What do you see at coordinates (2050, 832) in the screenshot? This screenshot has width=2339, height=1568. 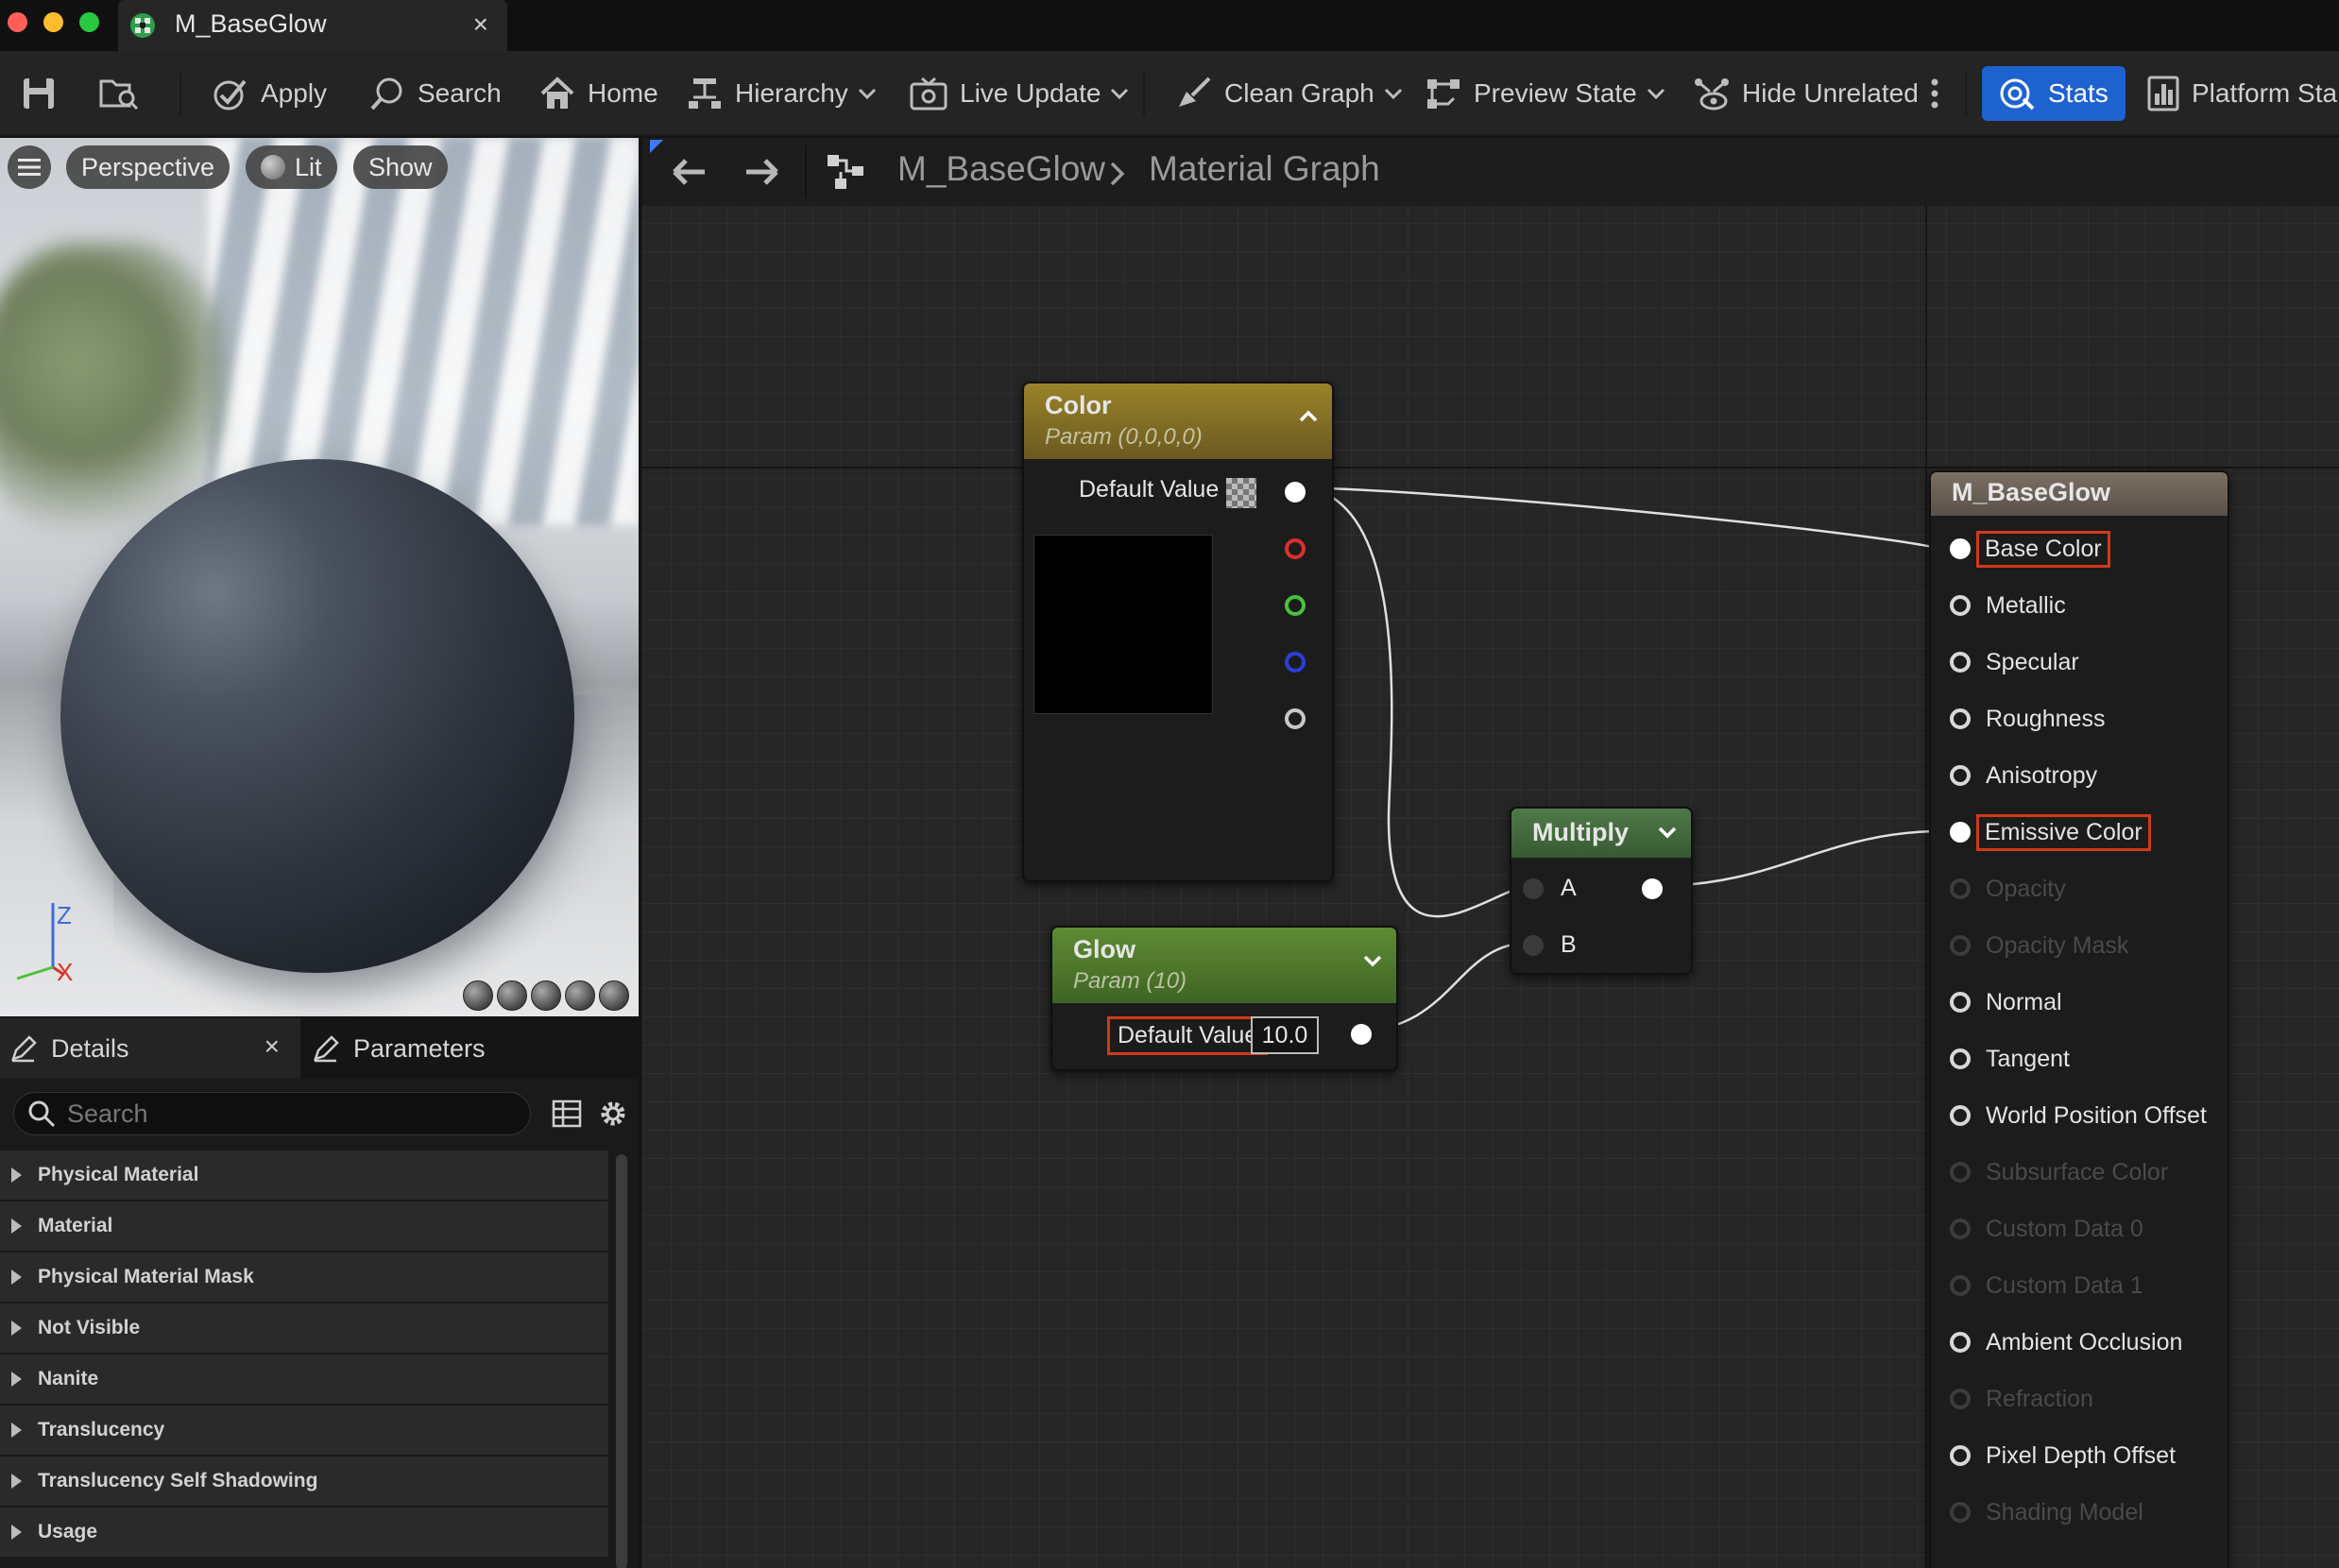 I see `result-input-emissive-color: Emissive Color` at bounding box center [2050, 832].